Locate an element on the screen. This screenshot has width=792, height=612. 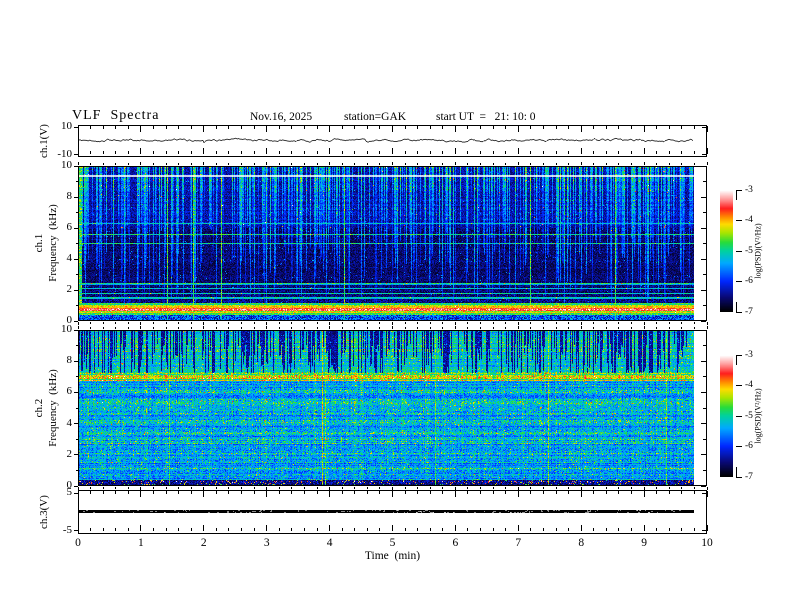
freq-tick-label: 10 is located at coordinates (66, 165).